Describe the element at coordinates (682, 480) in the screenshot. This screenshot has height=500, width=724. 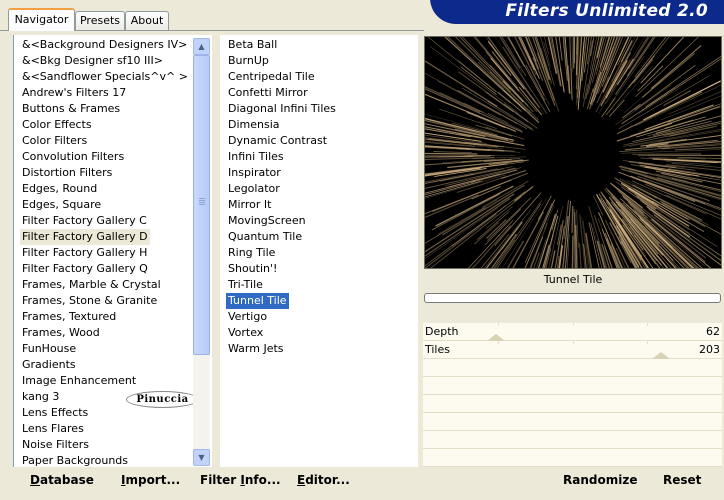
I see `reset-button: Reset` at that location.